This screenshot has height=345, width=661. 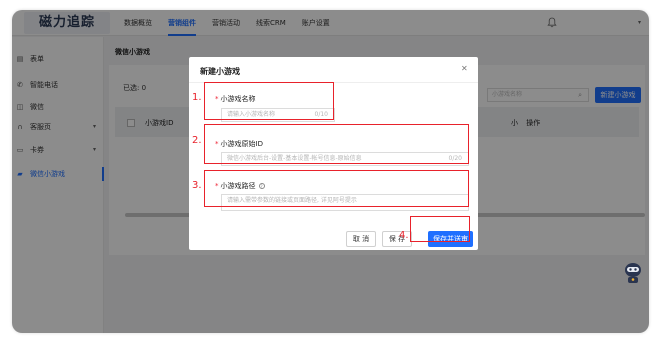 What do you see at coordinates (633, 273) in the screenshot?
I see `robot-assistant-icon` at bounding box center [633, 273].